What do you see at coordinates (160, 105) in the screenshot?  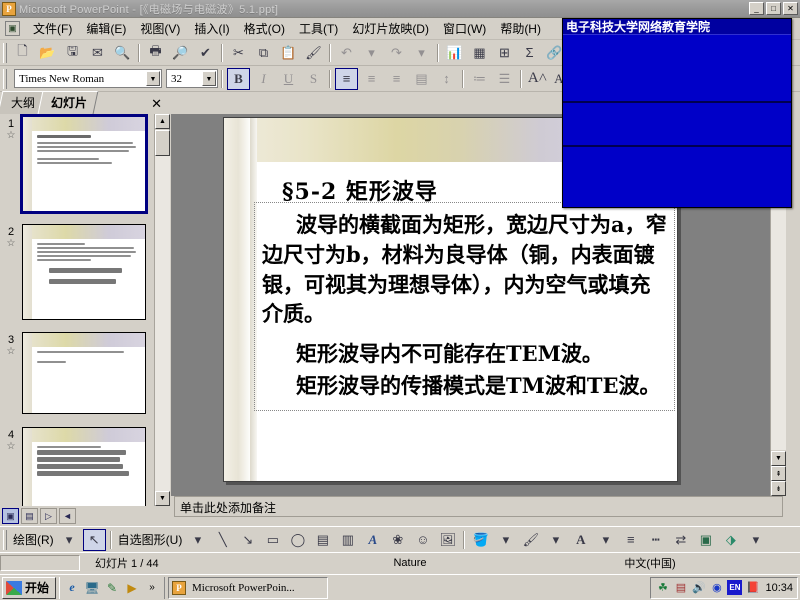 I see `close-pane-icon: ✕` at bounding box center [160, 105].